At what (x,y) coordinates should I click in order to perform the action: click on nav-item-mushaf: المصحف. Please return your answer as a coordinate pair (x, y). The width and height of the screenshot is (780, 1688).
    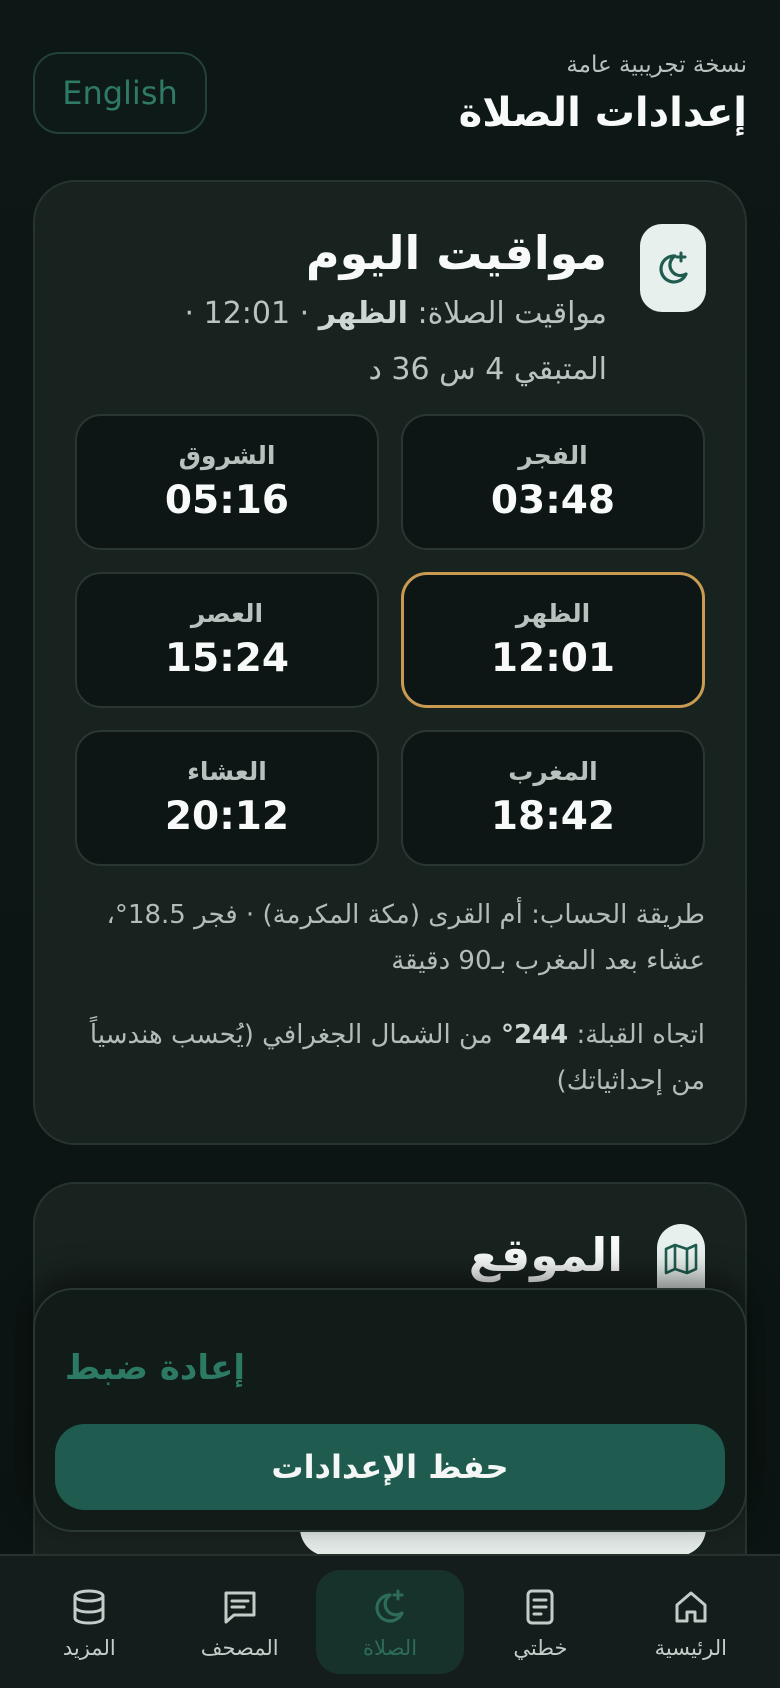
    Looking at the image, I should click on (240, 1622).